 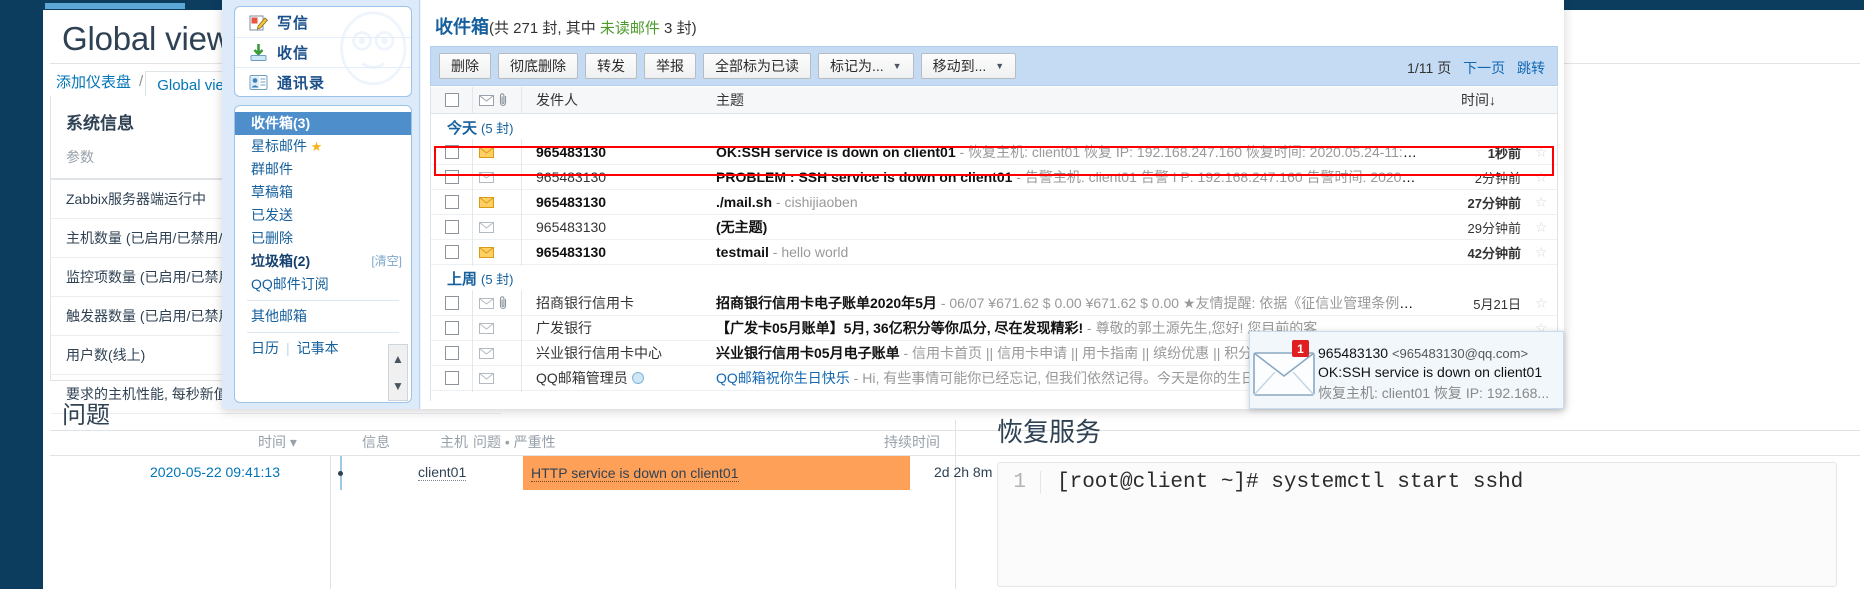 I want to click on toast-sender-line: 965483130 <965483130@qq.com>, so click(x=1435, y=353).